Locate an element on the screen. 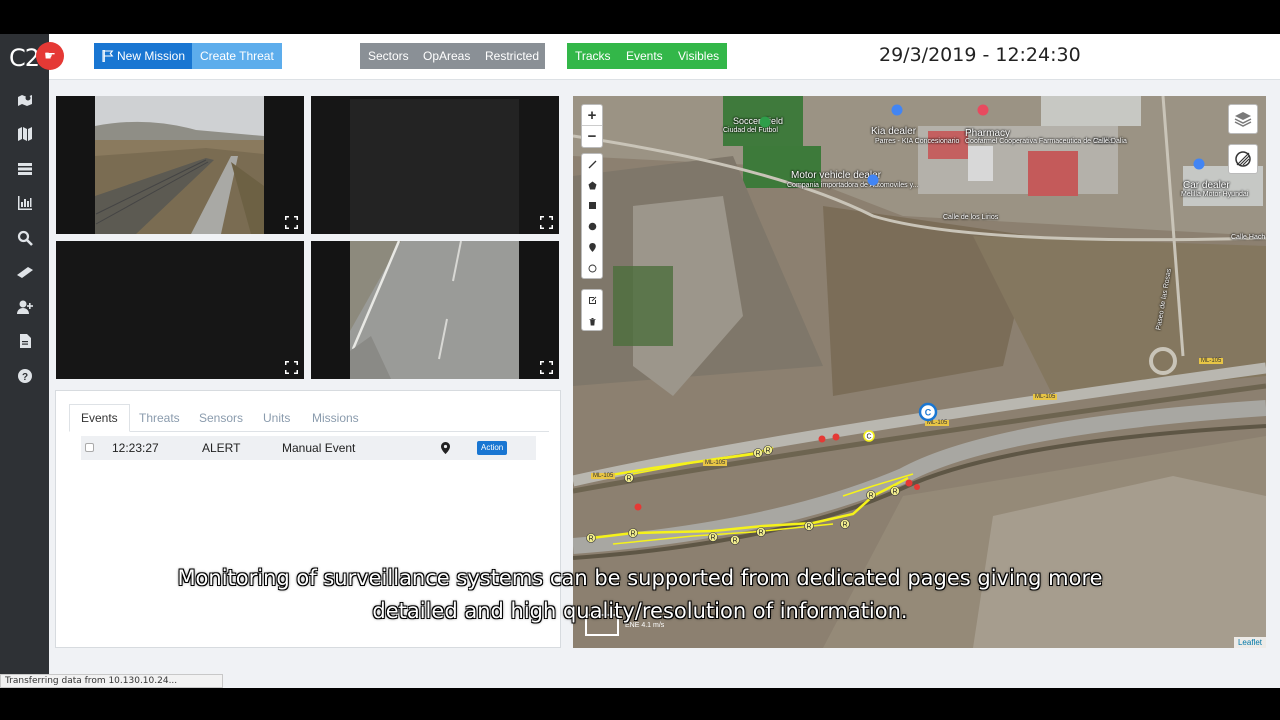 Image resolution: width=1280 pixels, height=720 pixels. draw-rectangle-icon is located at coordinates (592, 206).